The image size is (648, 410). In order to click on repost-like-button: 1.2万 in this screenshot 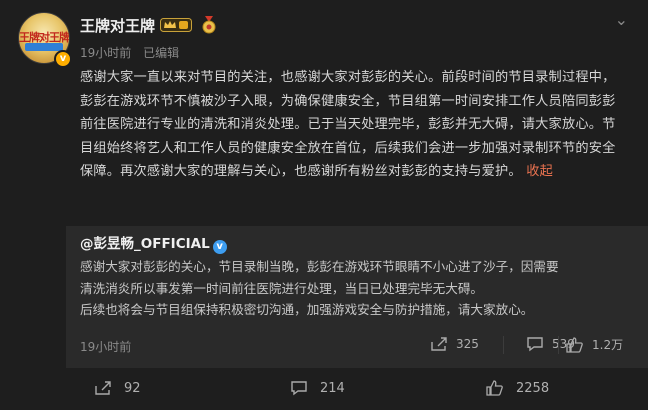, I will do `click(594, 344)`.